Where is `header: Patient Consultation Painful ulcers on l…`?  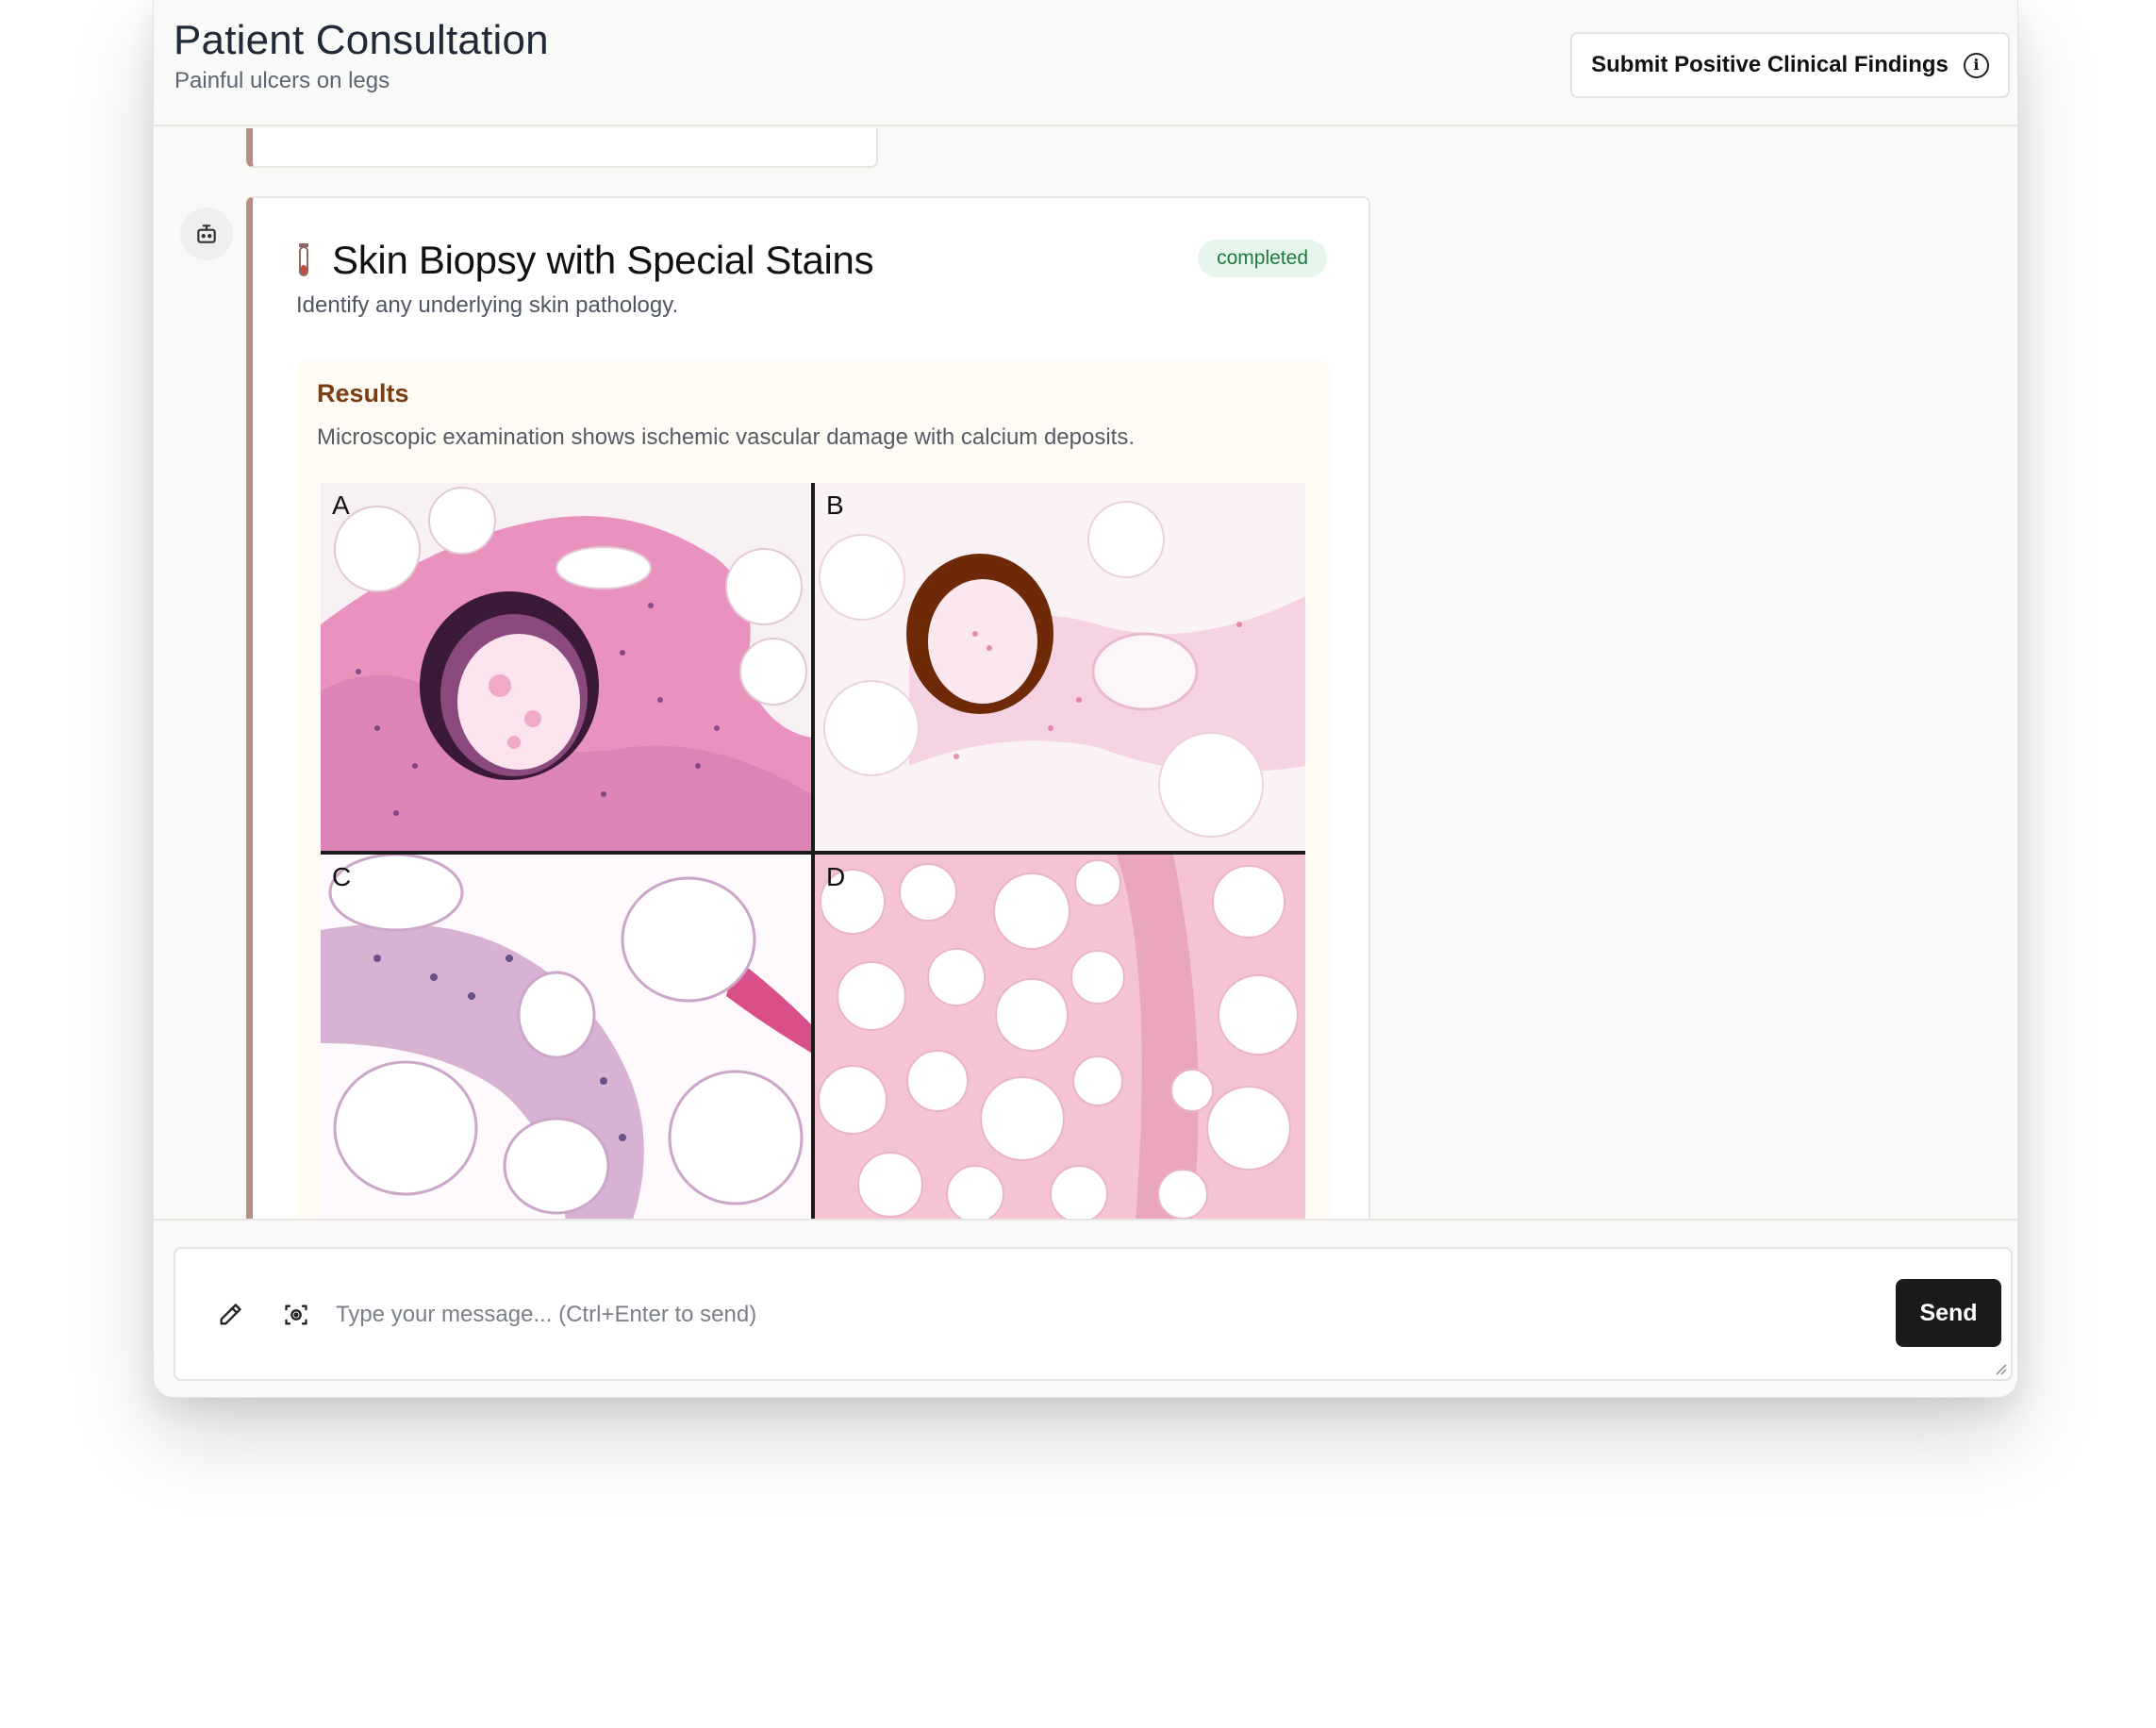 header: Patient Consultation Painful ulcers on l… is located at coordinates (1085, 63).